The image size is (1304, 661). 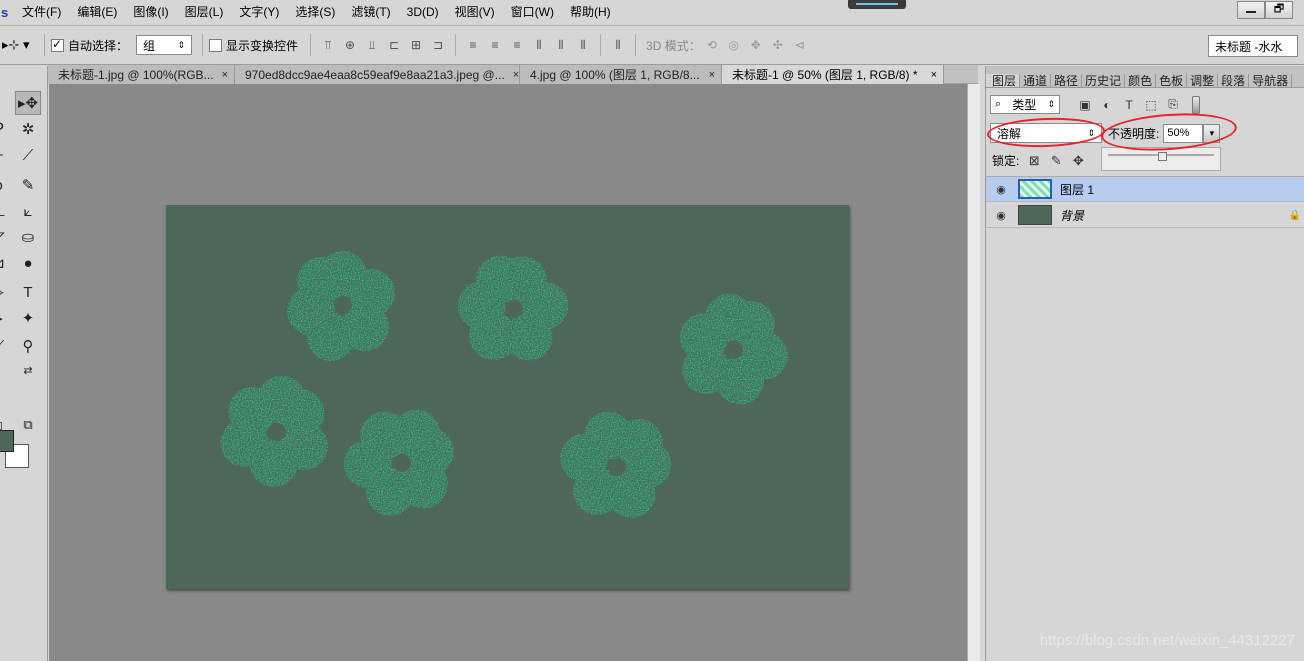 I want to click on kind-filter-select: ⌕ 类型 ⇕, so click(x=1025, y=104).